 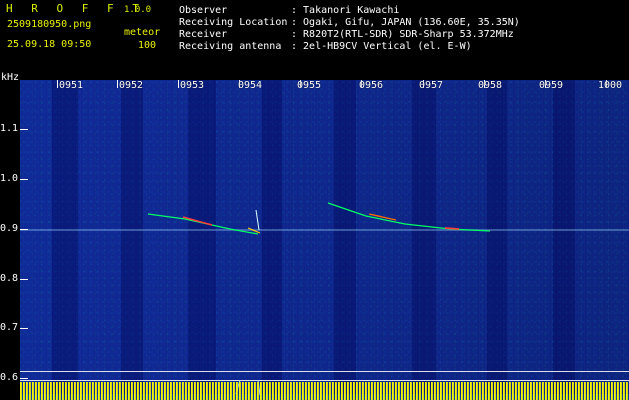 I want to click on time-label-0953: 0953, so click(x=192, y=85).